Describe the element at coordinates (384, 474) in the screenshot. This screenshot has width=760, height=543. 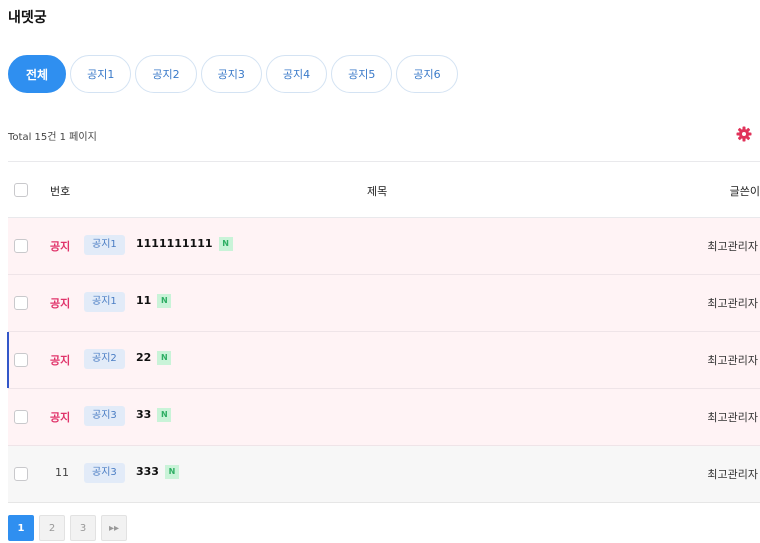
I see `table-row: 11 공지3 333 N 최고관리자` at that location.